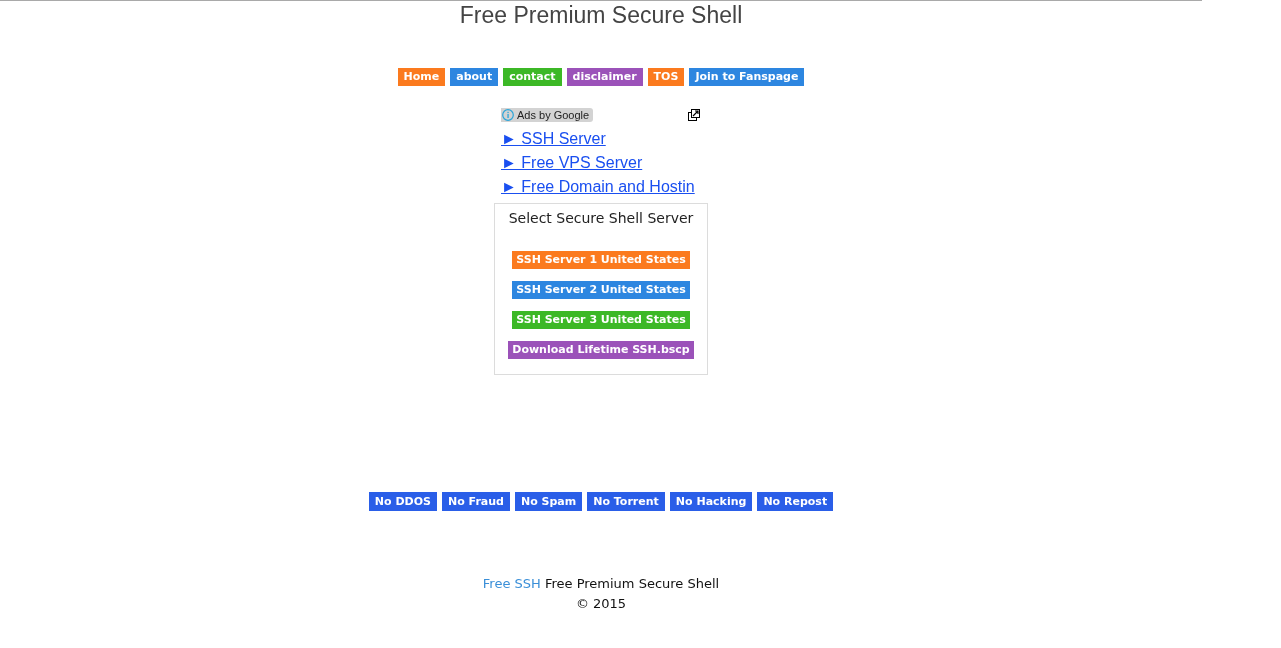  Describe the element at coordinates (626, 501) in the screenshot. I see `rule-tag: No Torrent` at that location.